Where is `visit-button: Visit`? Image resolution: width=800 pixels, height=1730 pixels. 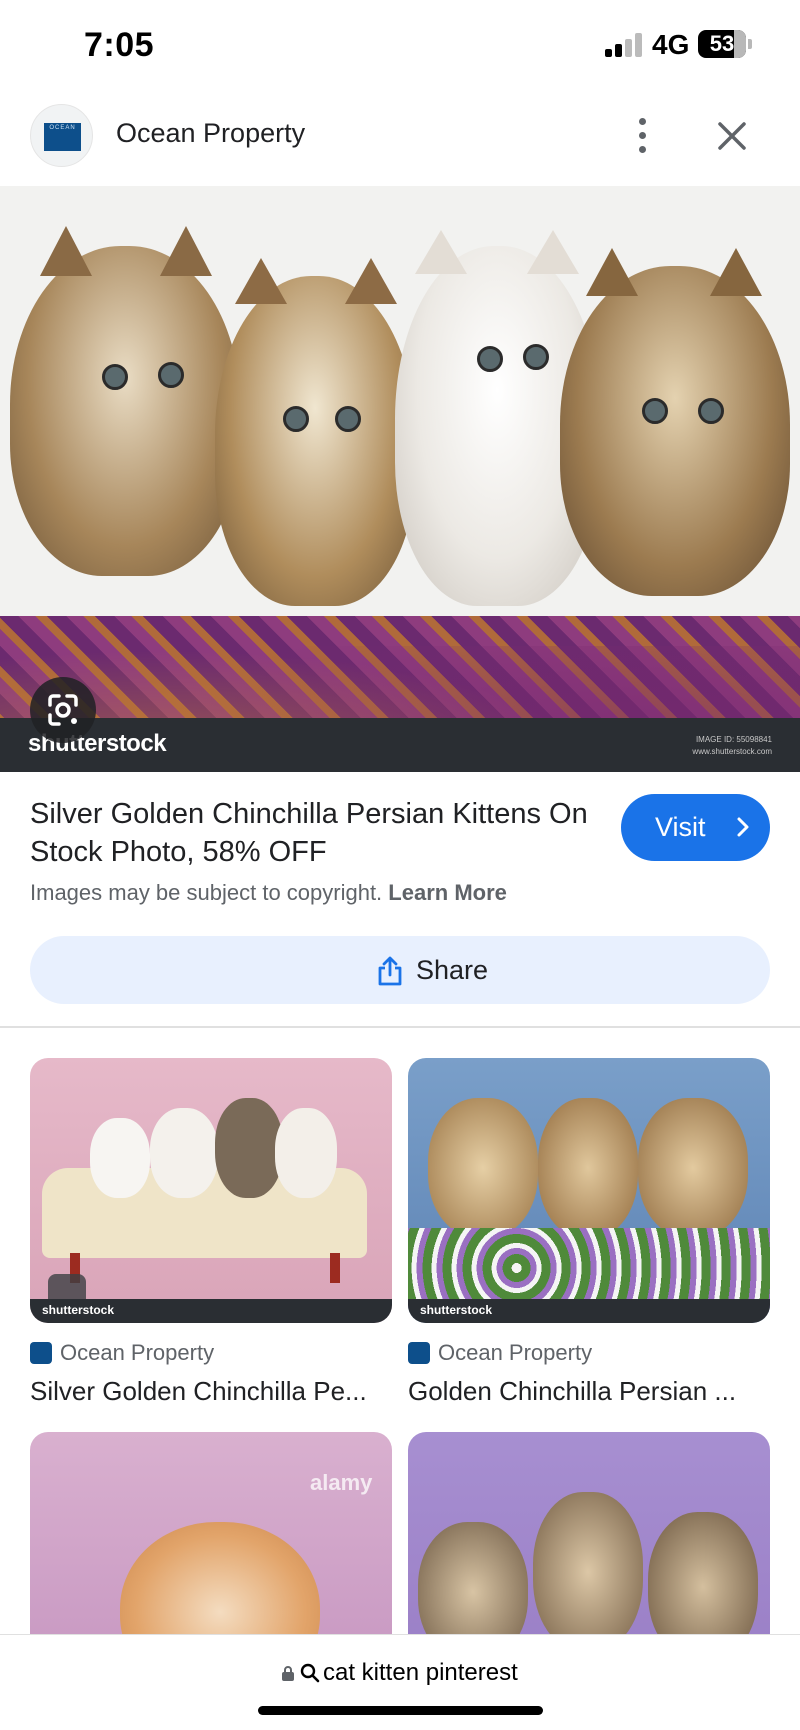 visit-button: Visit is located at coordinates (695, 827).